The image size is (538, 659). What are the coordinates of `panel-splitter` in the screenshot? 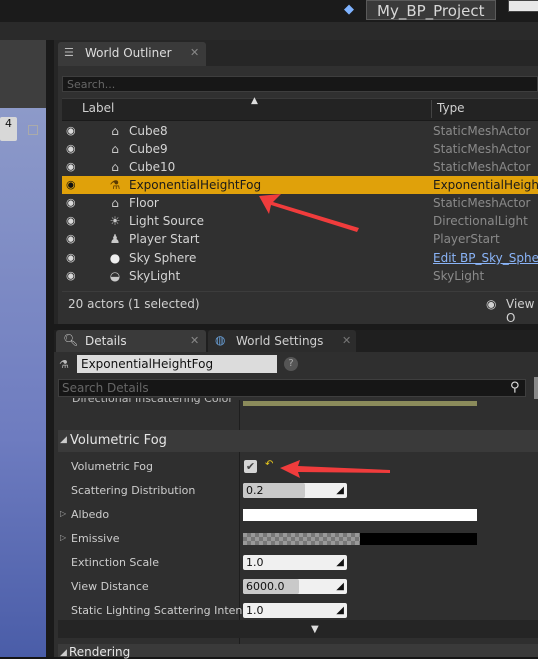 It's located at (50, 348).